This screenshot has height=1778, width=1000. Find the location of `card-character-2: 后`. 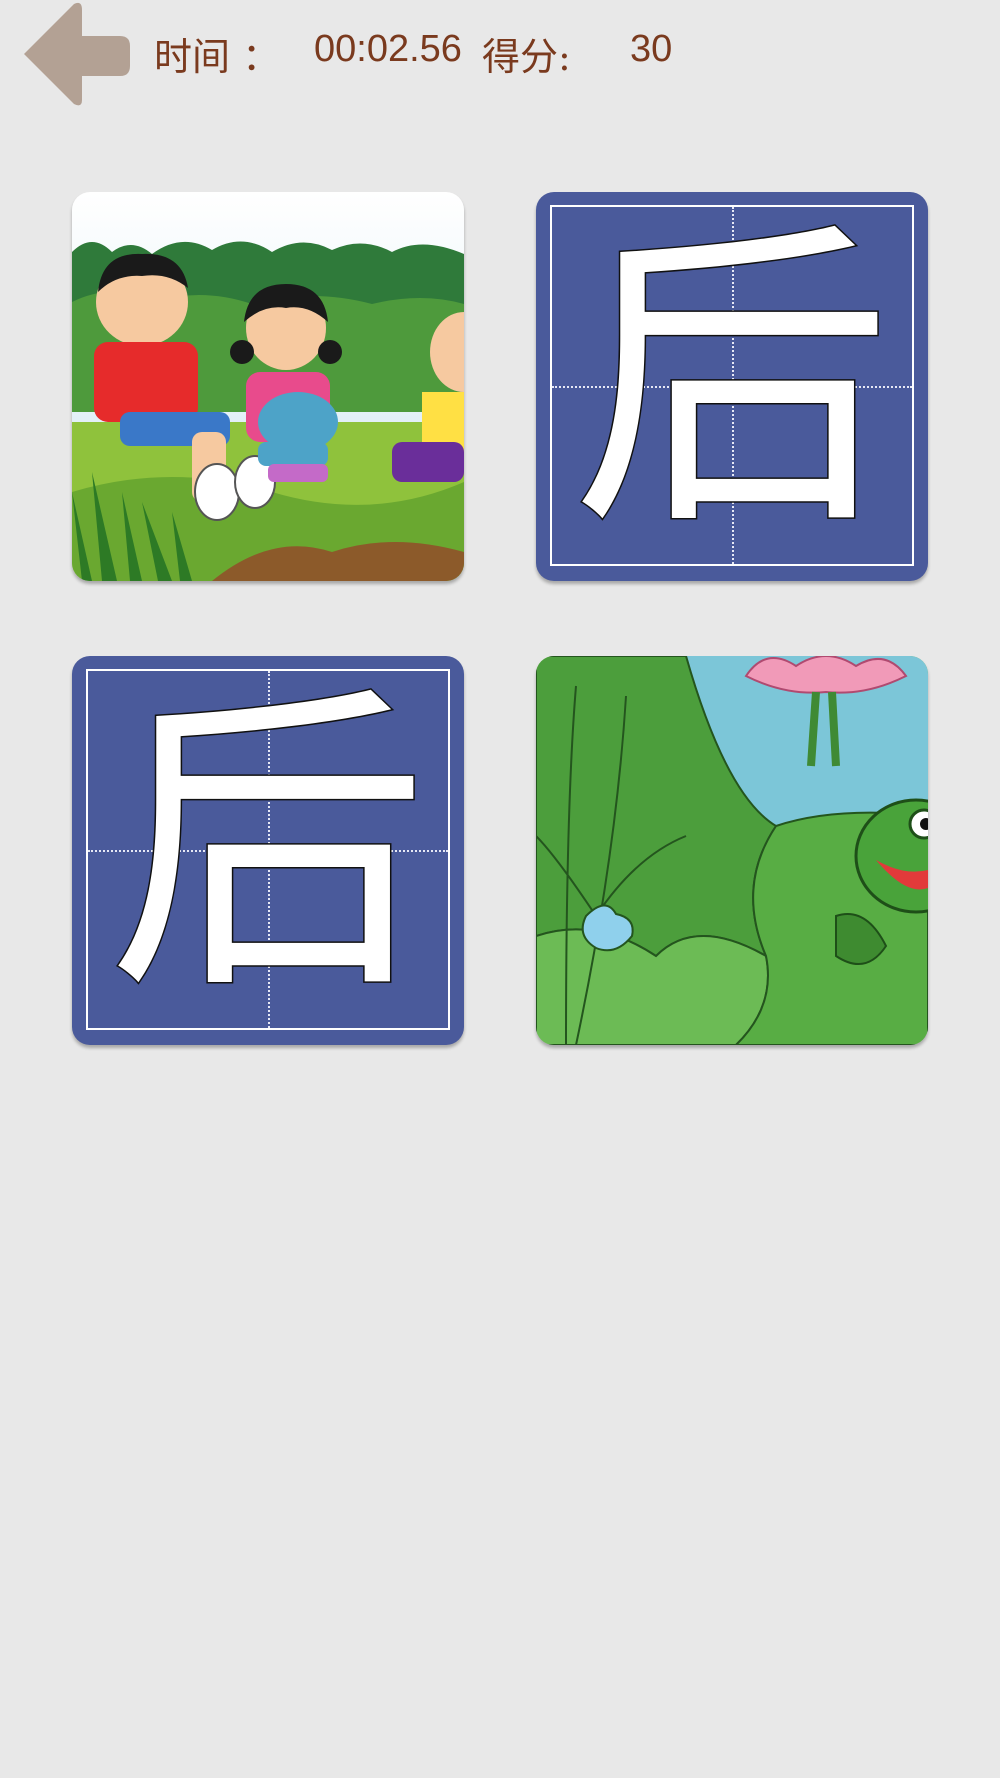

card-character-2: 后 is located at coordinates (268, 850).